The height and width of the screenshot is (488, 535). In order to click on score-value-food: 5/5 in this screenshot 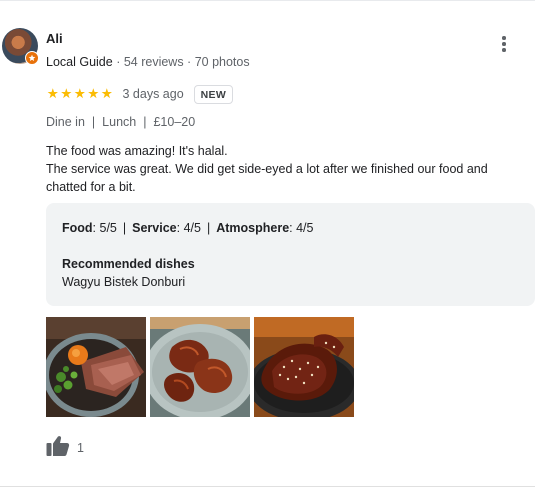, I will do `click(108, 228)`.